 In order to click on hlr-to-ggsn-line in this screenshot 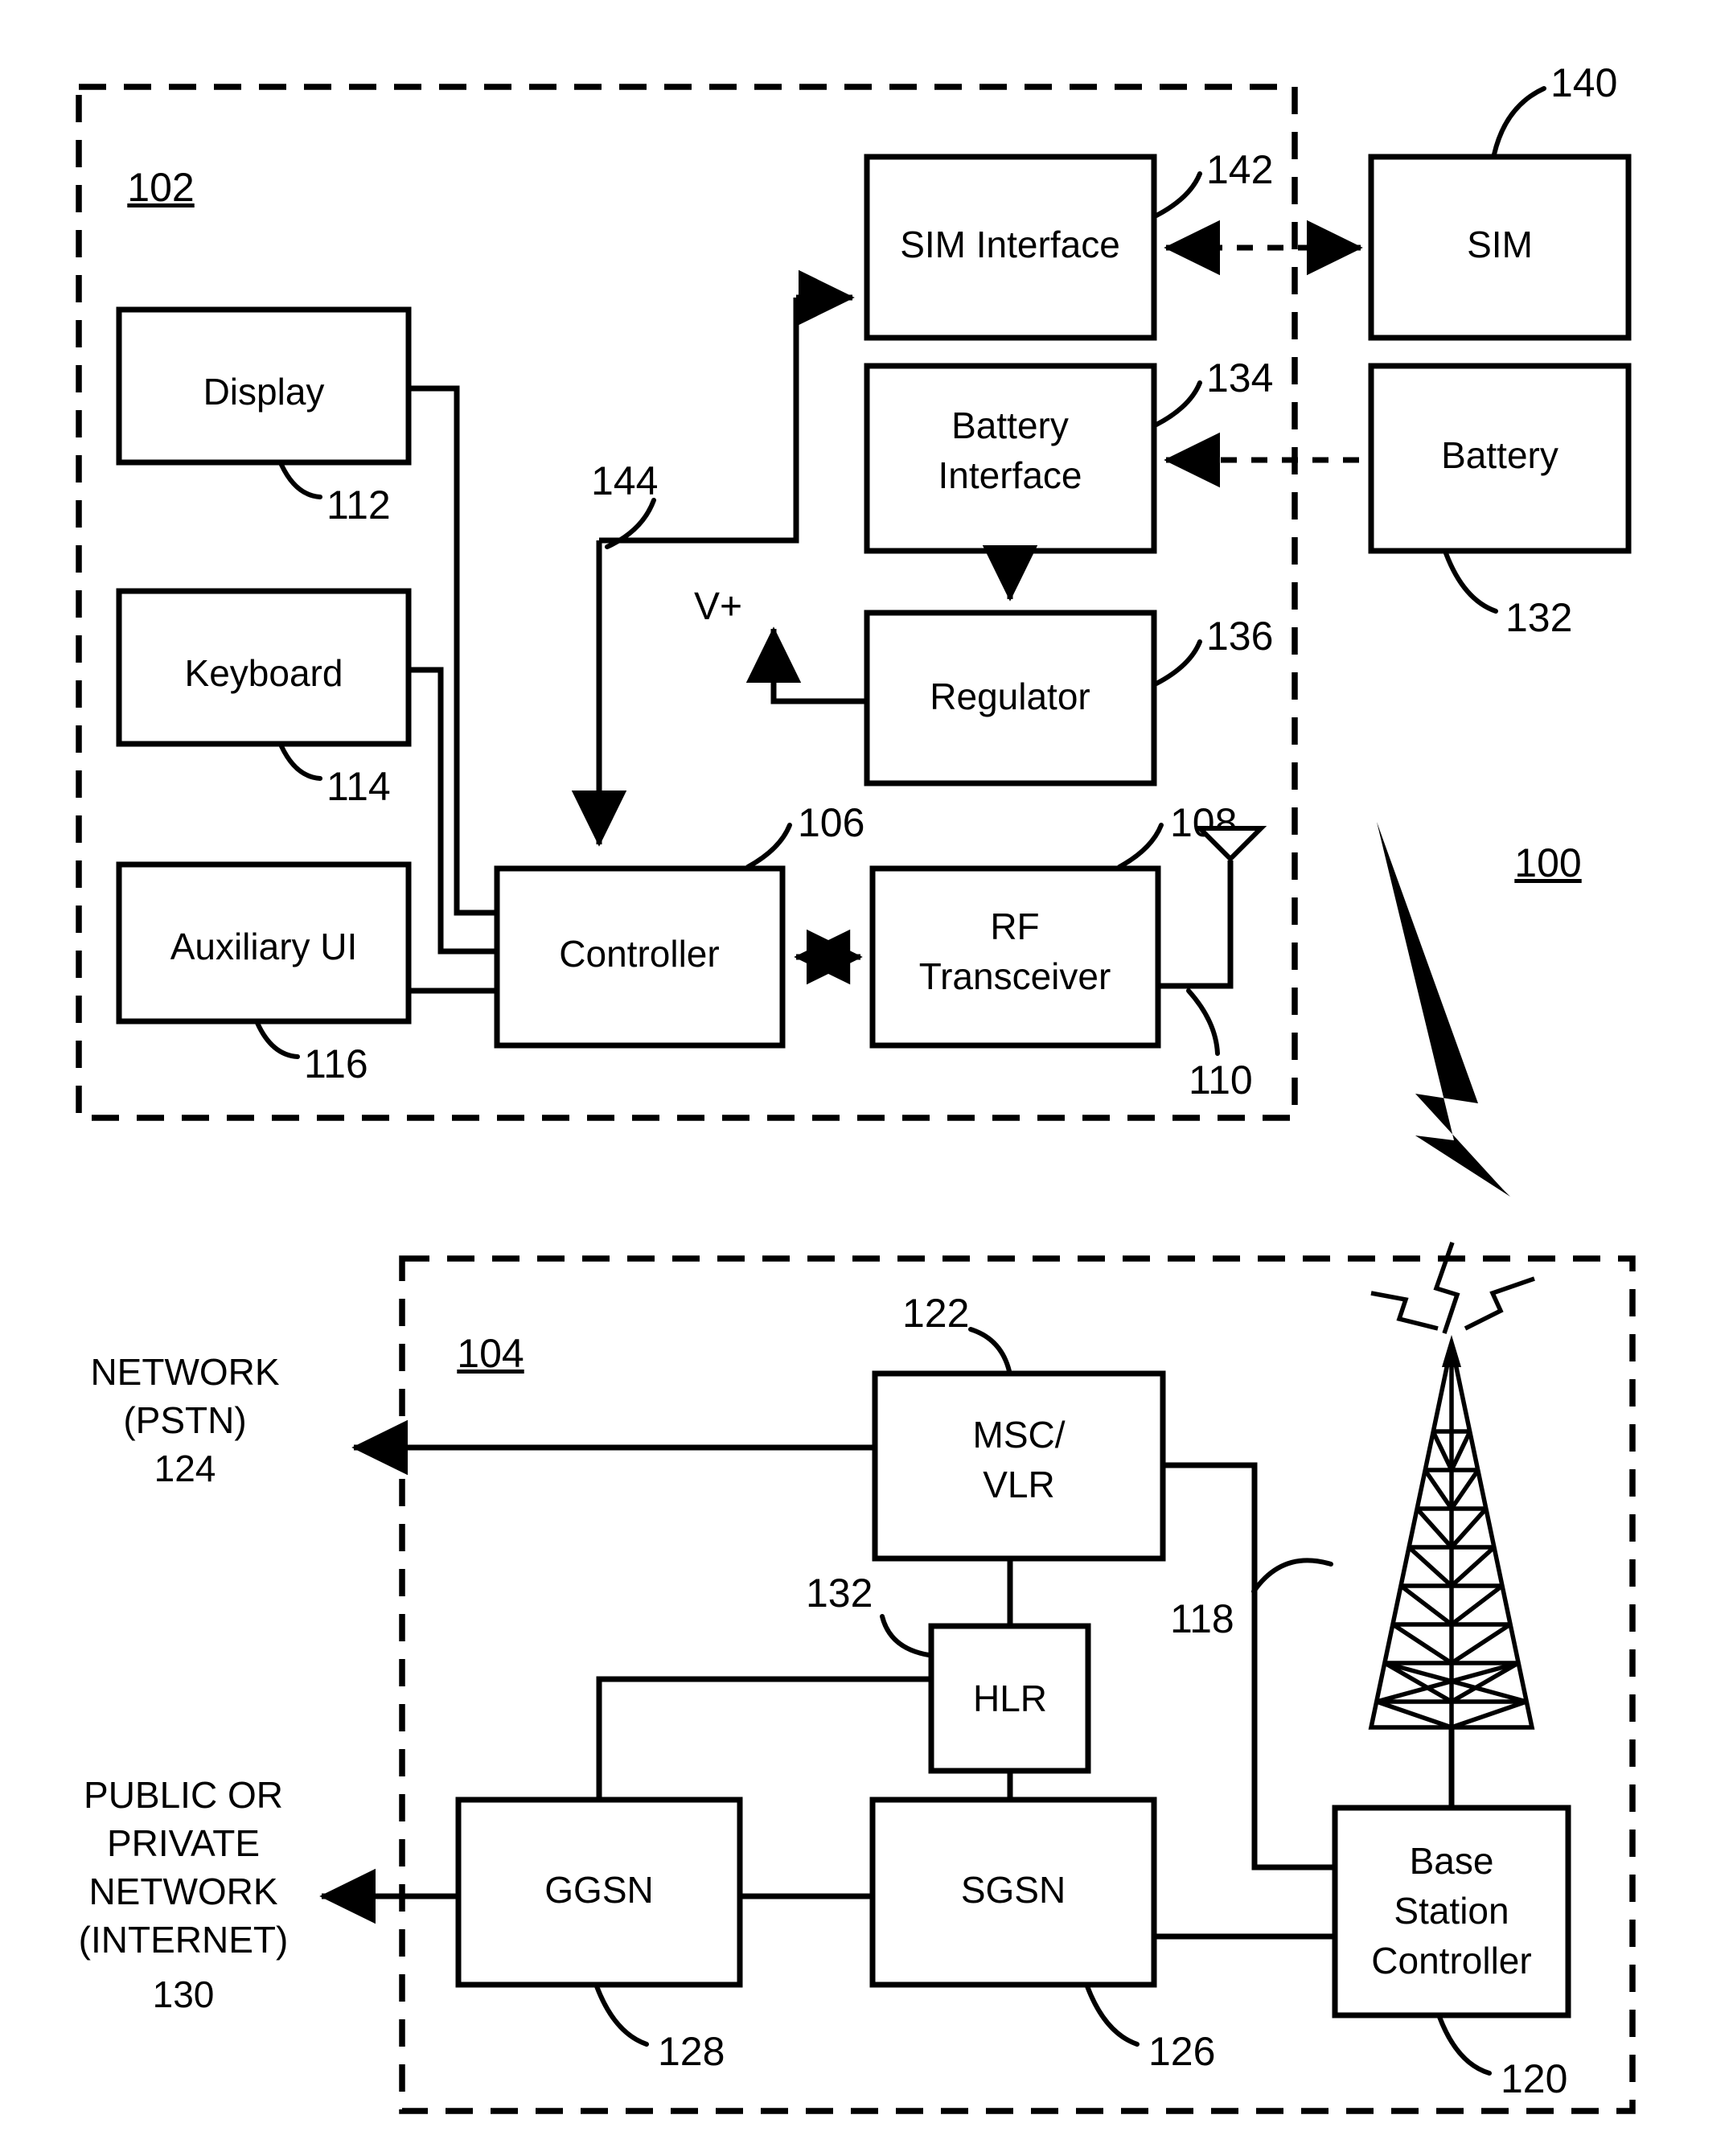, I will do `click(763, 1738)`.